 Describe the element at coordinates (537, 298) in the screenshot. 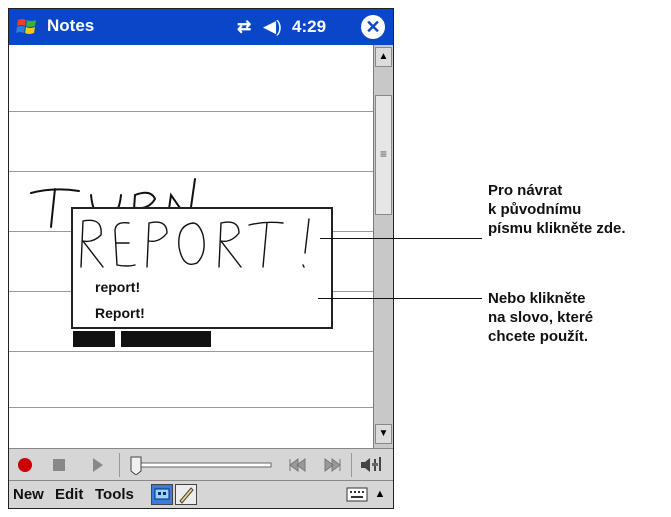

I see `callout-bottom-line-1: Nebo klikněte` at that location.